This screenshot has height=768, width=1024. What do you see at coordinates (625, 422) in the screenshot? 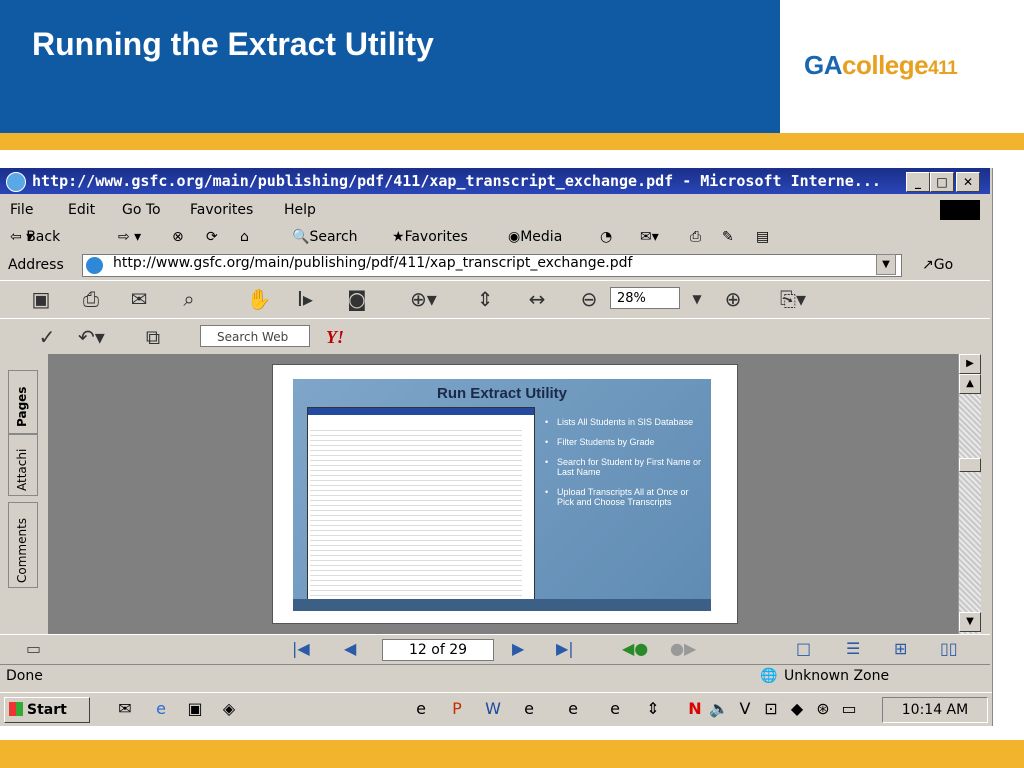
I see `bullet-item: Lists All Students in SIS Database` at bounding box center [625, 422].